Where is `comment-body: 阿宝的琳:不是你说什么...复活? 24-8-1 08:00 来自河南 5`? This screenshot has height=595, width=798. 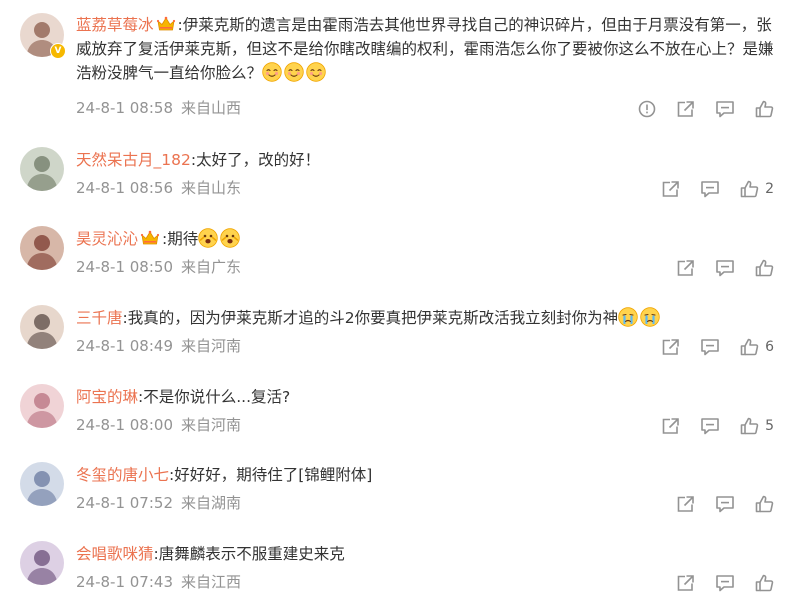
comment-body: 阿宝的琳:不是你说什么...复活? 24-8-1 08:00 来自河南 5 is located at coordinates (425, 409).